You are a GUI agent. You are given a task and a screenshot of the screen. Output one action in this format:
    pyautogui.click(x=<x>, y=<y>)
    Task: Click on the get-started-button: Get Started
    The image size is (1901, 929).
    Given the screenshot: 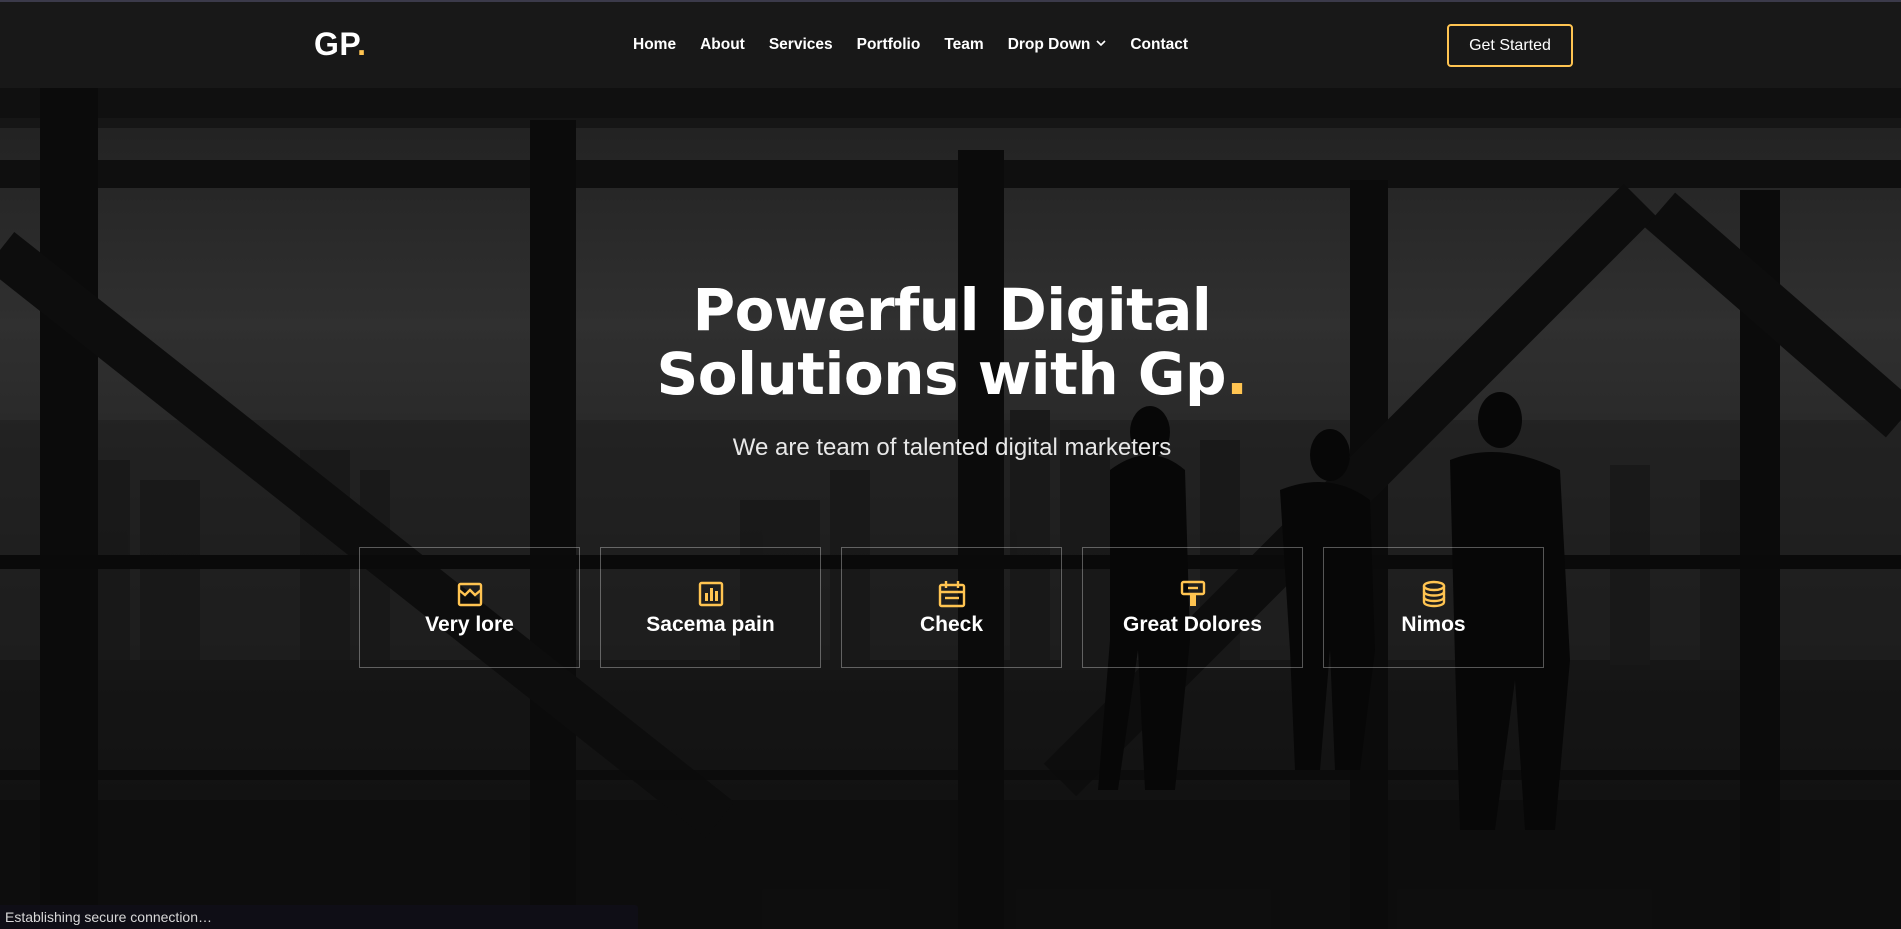 What is the action you would take?
    pyautogui.click(x=1510, y=45)
    